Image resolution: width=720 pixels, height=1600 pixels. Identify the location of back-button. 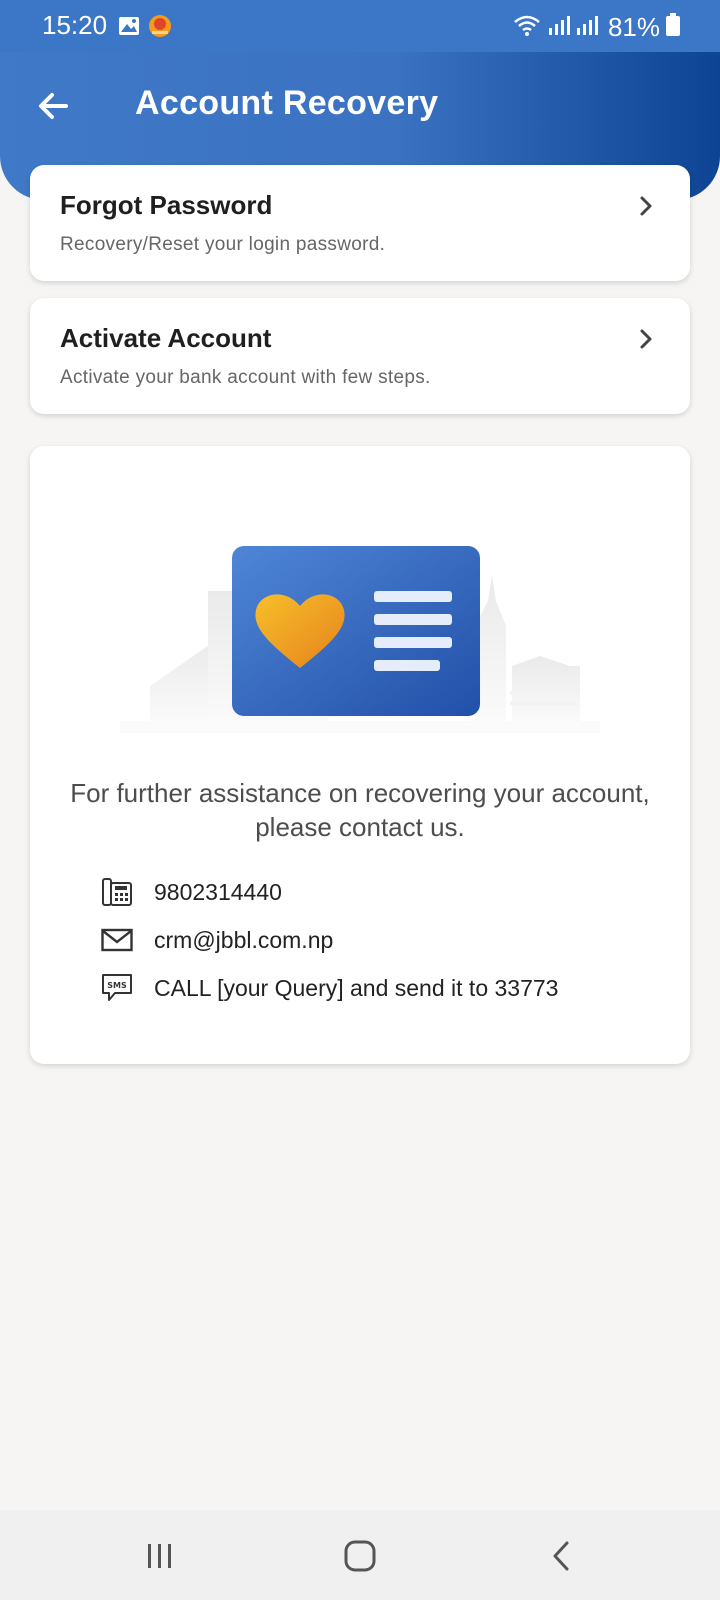
(54, 106).